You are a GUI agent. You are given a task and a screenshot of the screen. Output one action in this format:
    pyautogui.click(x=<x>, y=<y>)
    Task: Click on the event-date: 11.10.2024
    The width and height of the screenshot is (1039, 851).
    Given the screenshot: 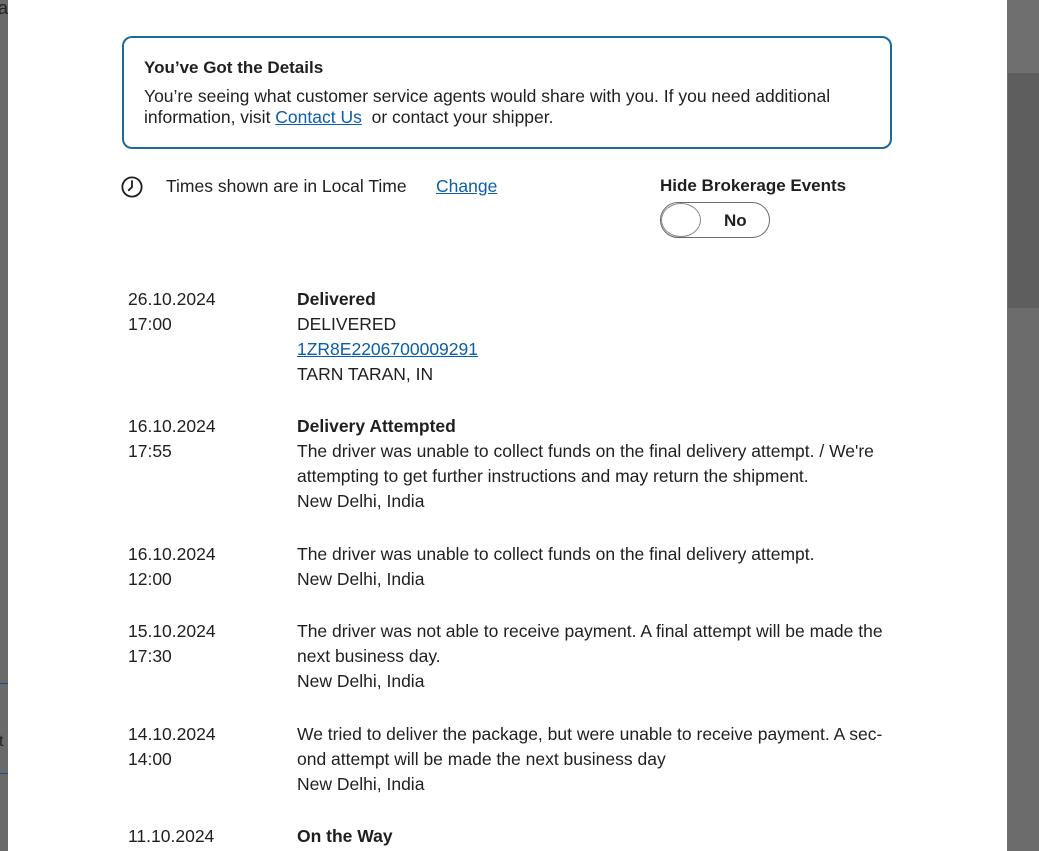 What is the action you would take?
    pyautogui.click(x=171, y=836)
    